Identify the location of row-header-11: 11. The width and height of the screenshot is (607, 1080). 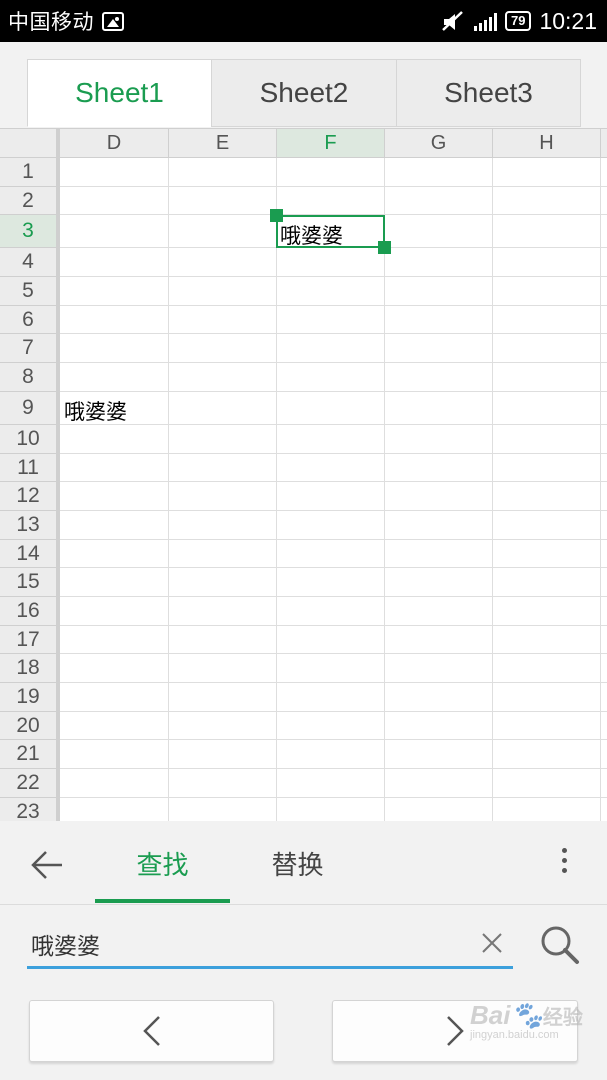
(28, 468).